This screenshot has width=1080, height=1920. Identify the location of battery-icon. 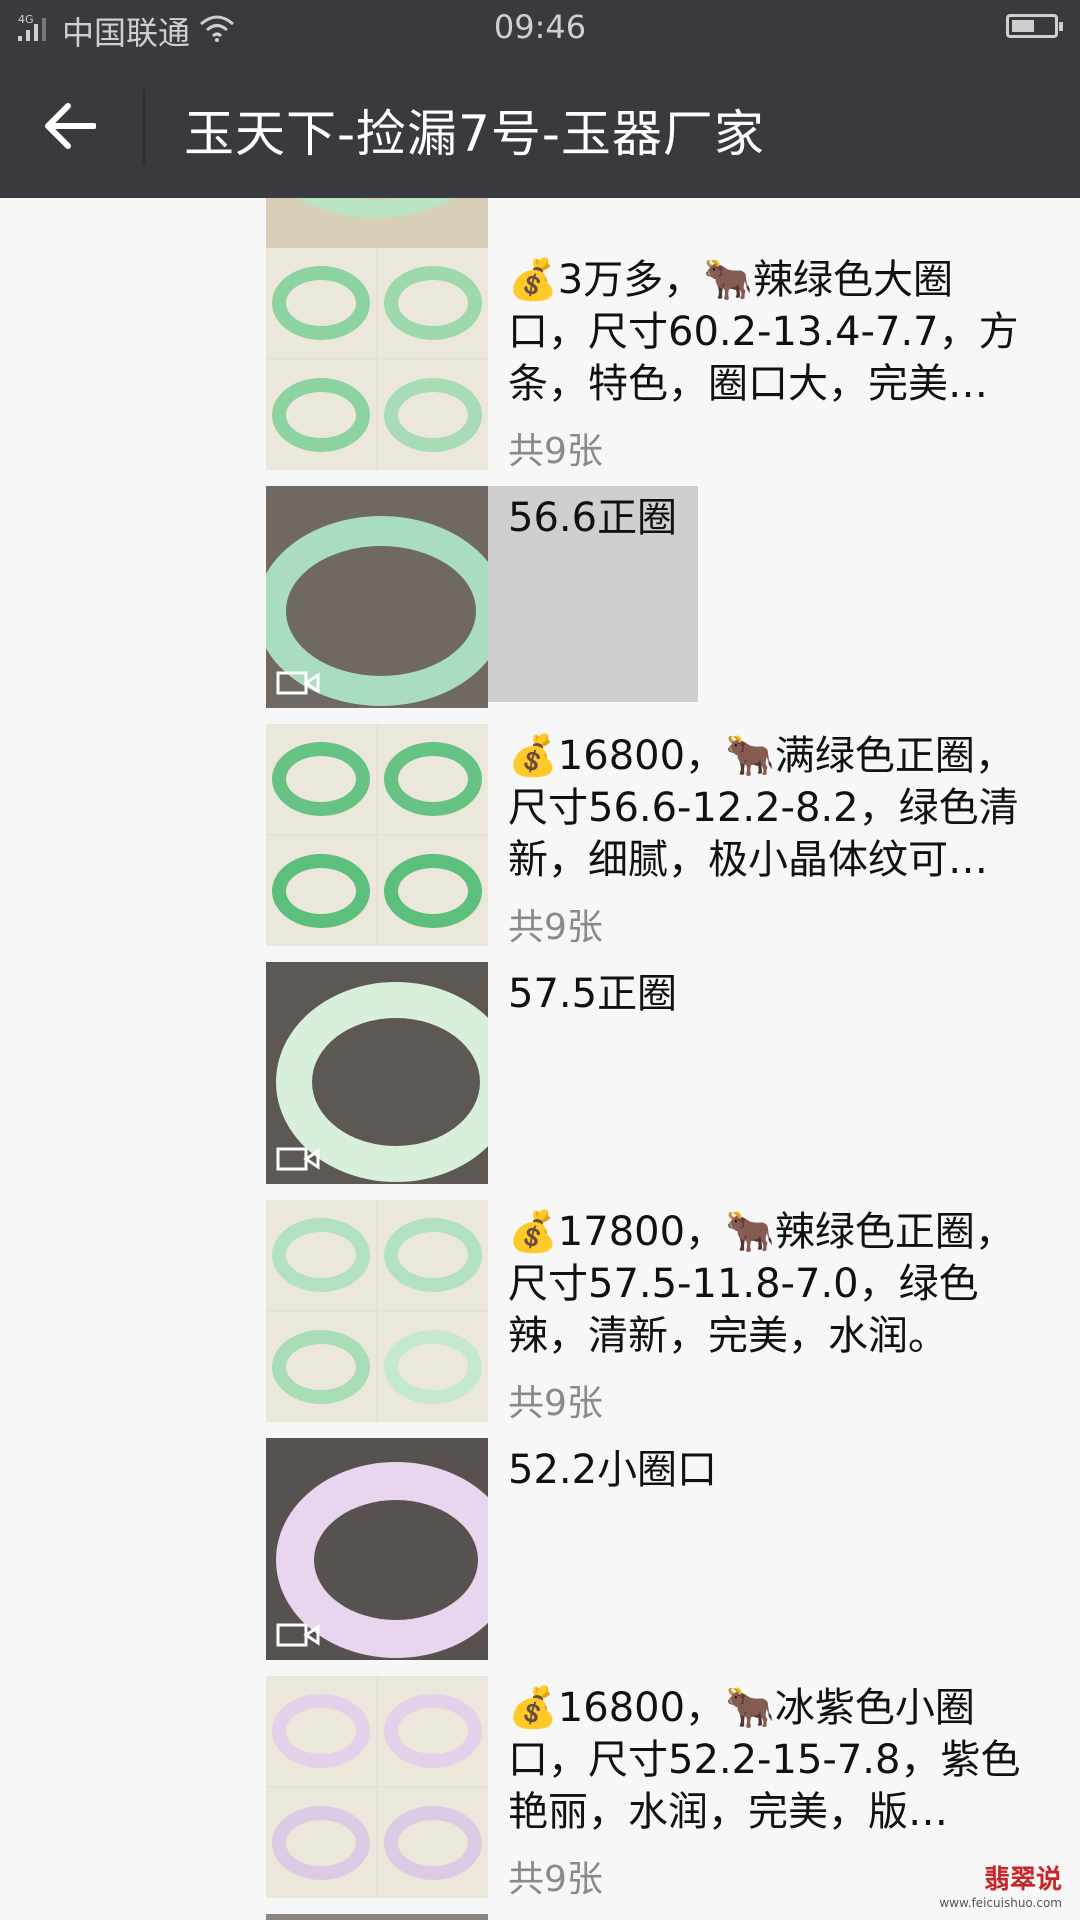
(1034, 26).